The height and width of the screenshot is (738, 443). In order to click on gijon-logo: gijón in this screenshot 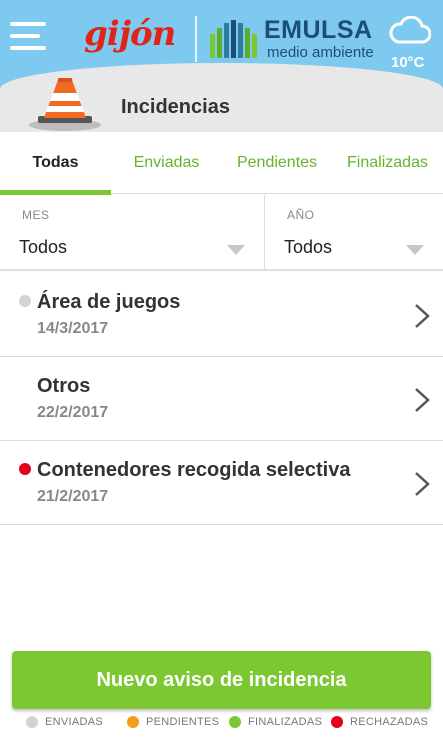, I will do `click(130, 34)`.